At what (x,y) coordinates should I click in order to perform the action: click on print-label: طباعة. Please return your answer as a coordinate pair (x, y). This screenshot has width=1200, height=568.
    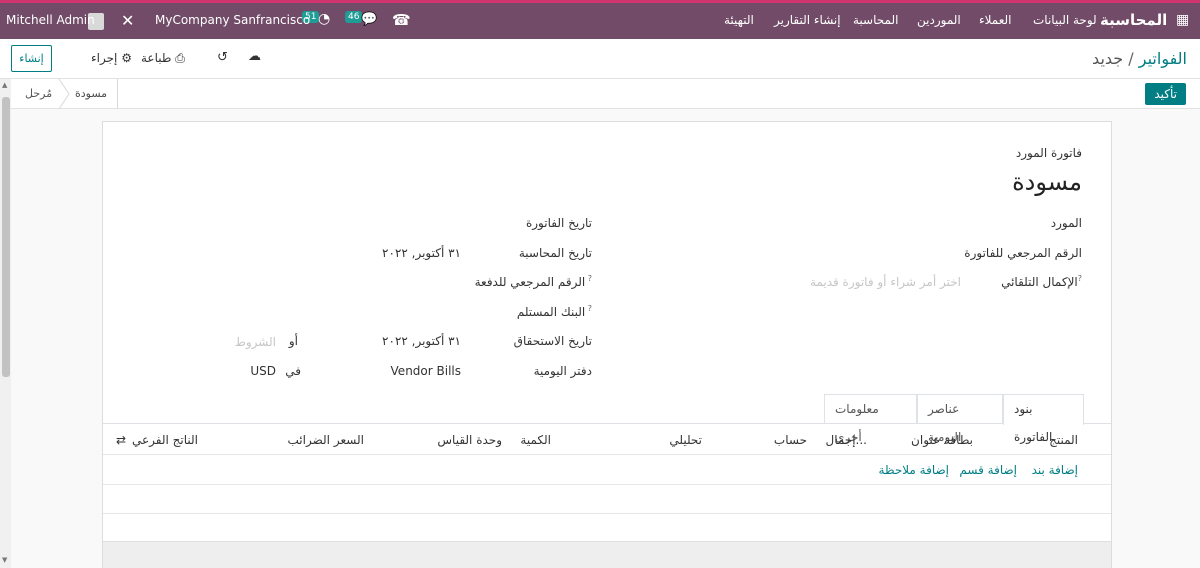
    Looking at the image, I should click on (156, 58).